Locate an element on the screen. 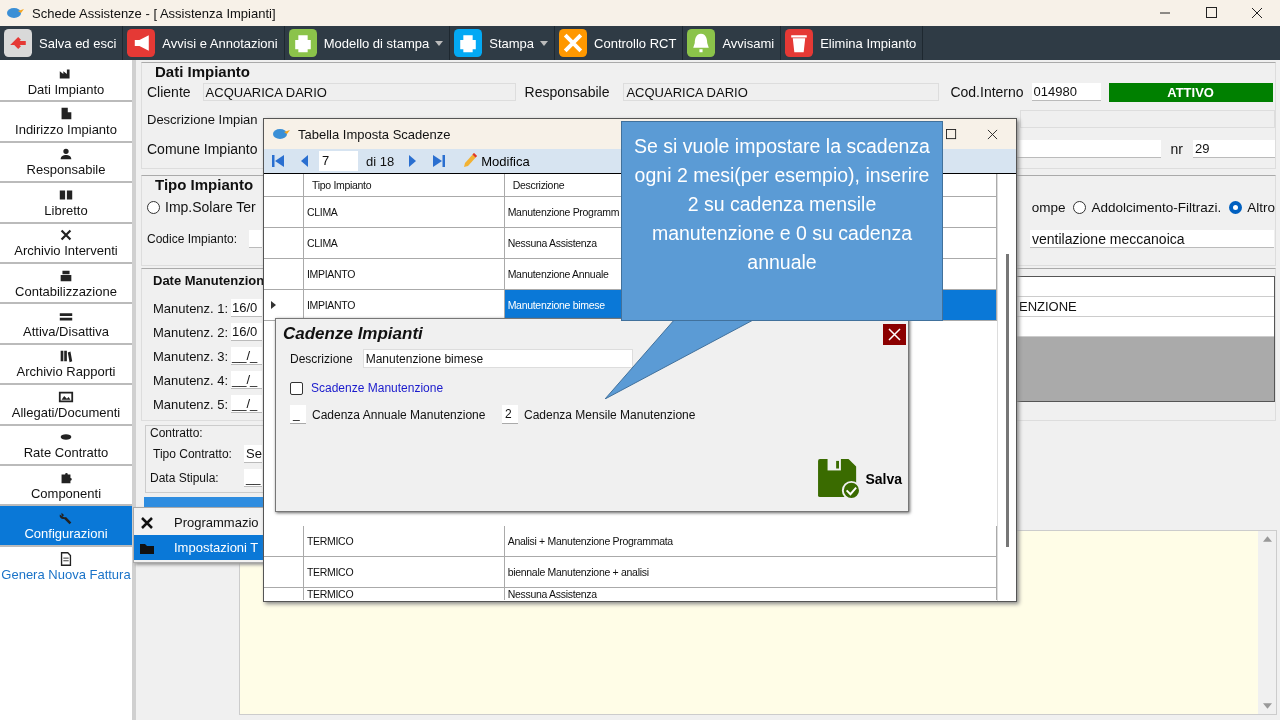 The image size is (1280, 720). text-field: ventilazione meccanoica is located at coordinates (1152, 239).